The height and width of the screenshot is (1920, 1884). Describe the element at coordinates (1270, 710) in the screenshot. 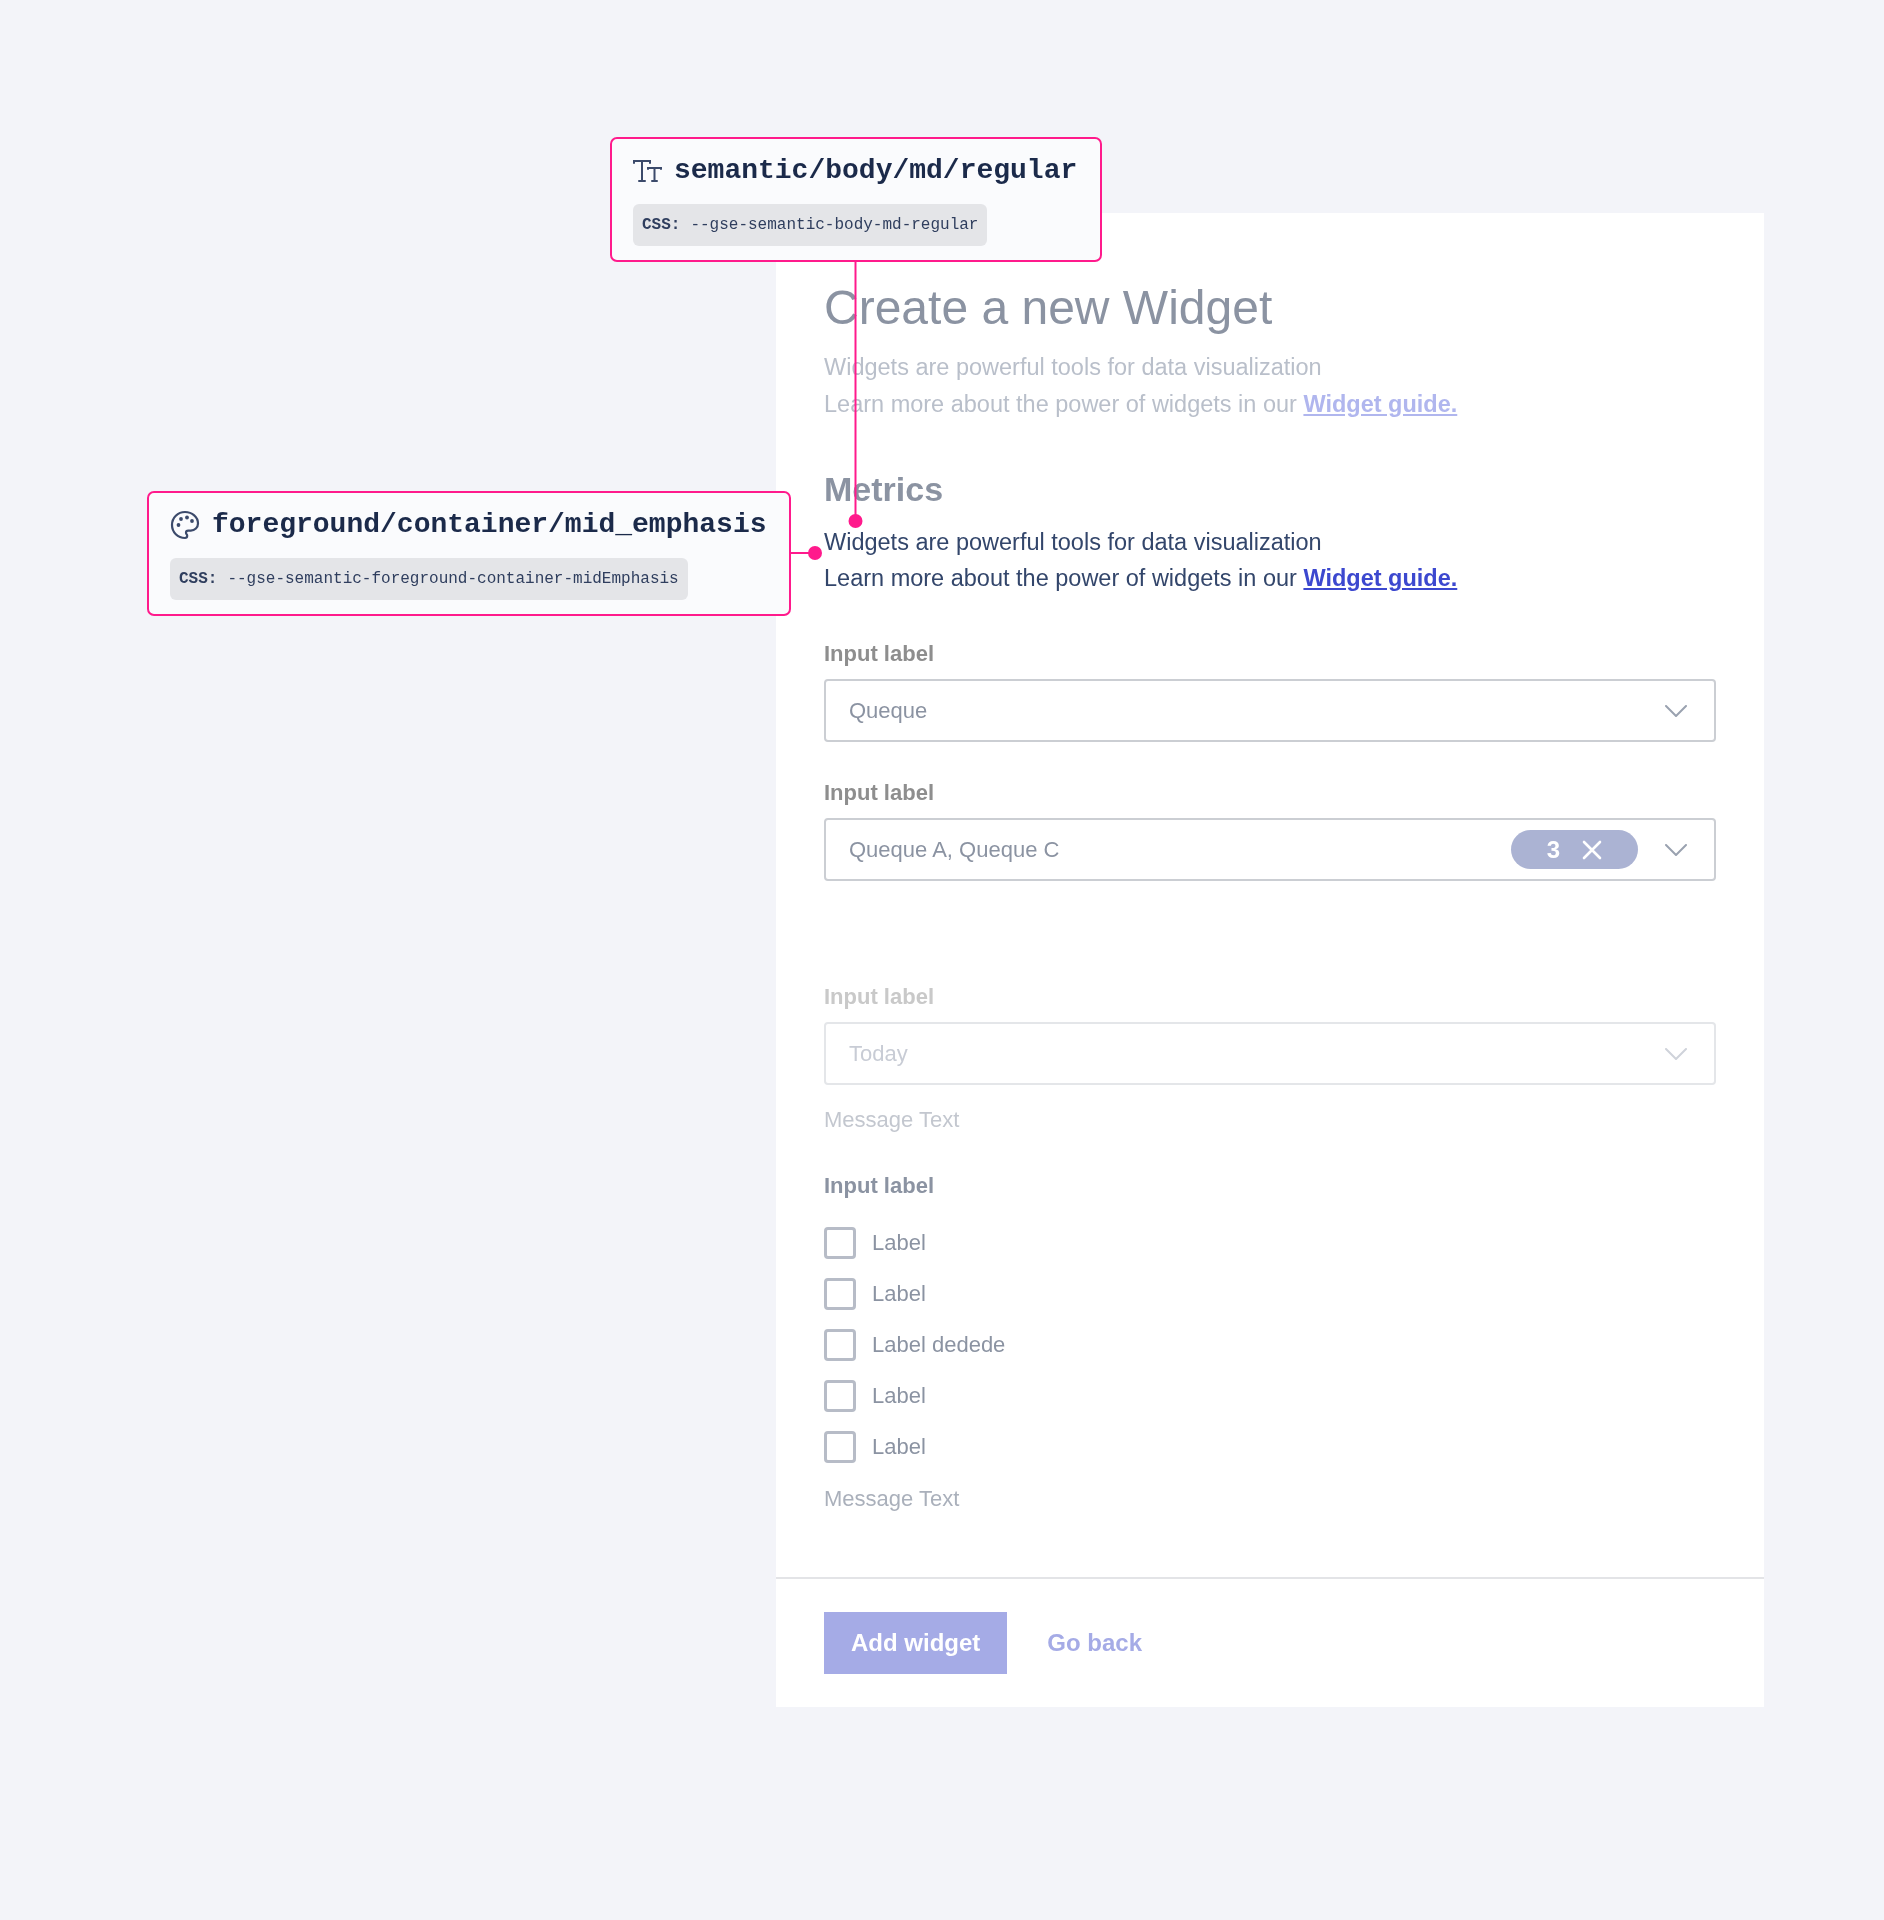

I see `select-dropdown: Queque` at that location.